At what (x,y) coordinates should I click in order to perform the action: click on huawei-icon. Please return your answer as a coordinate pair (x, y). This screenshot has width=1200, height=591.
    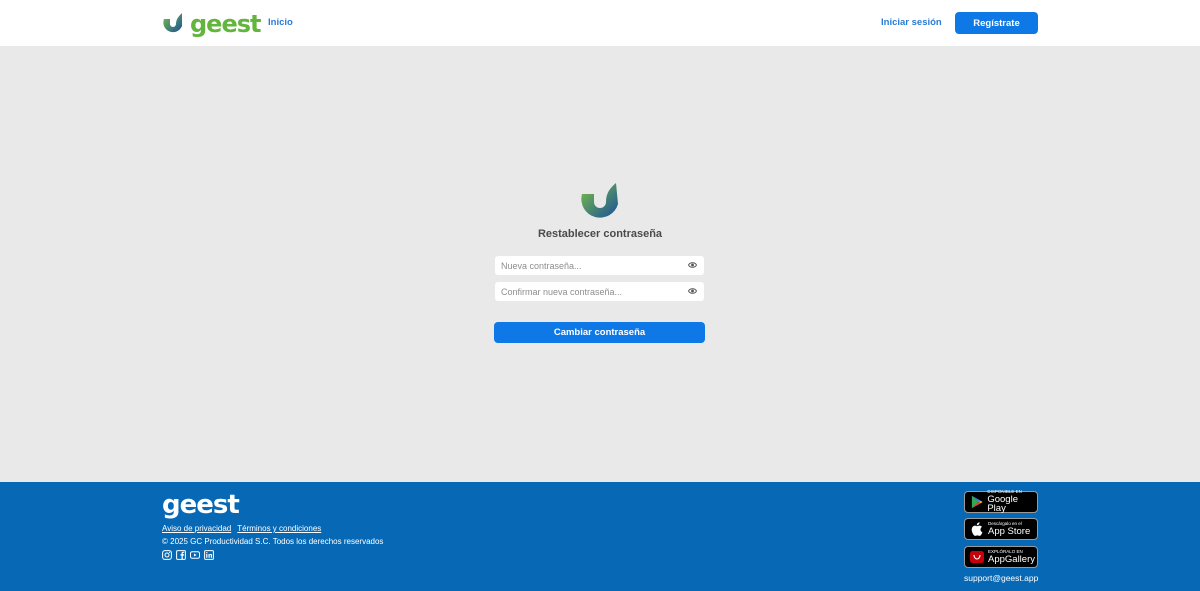
    Looking at the image, I should click on (977, 557).